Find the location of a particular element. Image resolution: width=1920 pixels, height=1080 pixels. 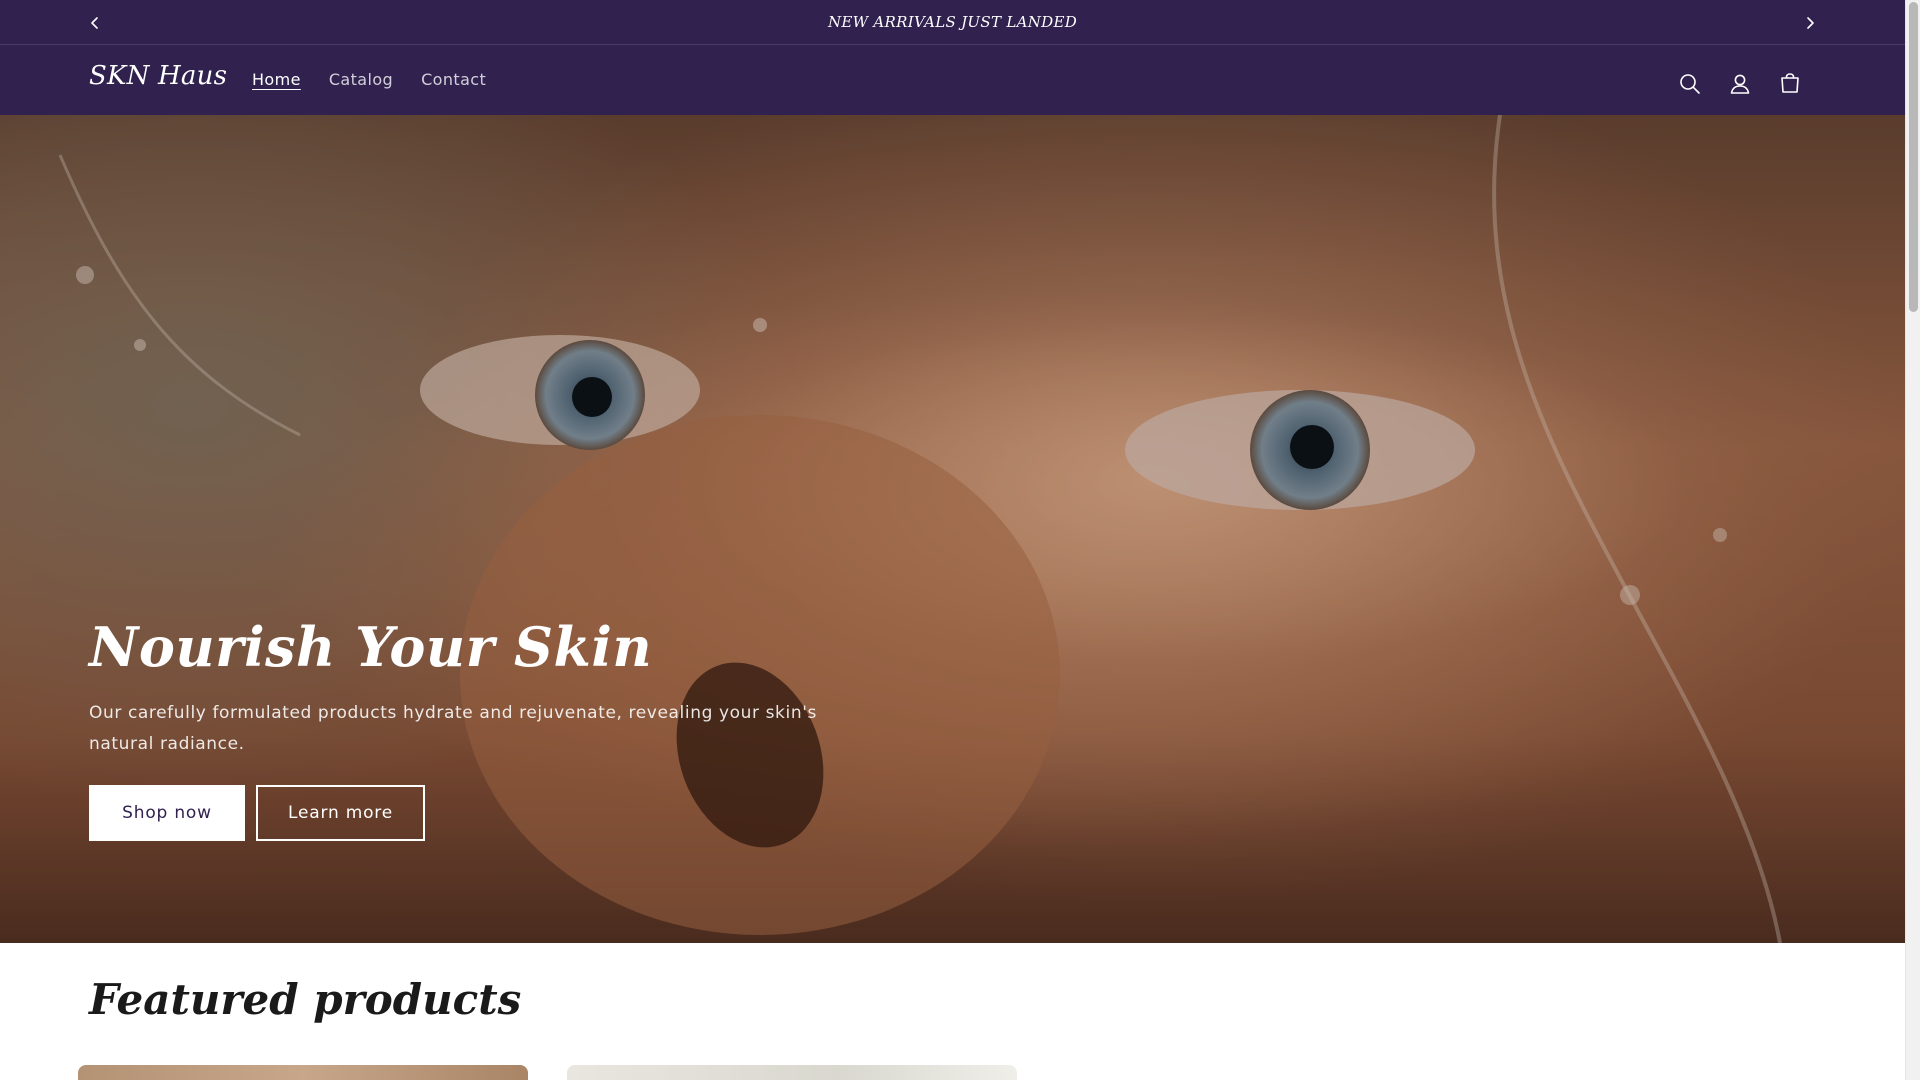

site-header: SKN Haus Home Catalog Contact is located at coordinates (952, 80).